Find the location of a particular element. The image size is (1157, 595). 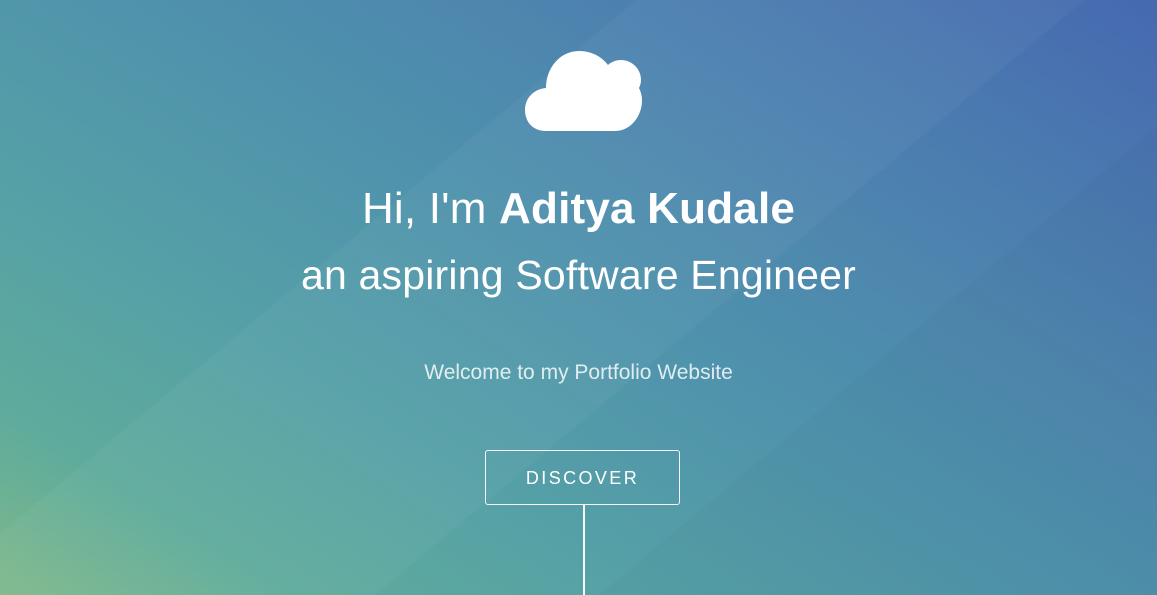

cloud-icon is located at coordinates (583, 91).